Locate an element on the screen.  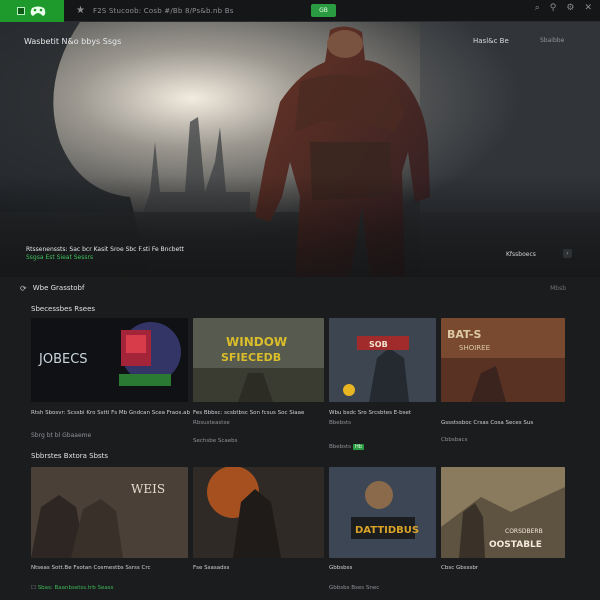
hero-action-button: Kfssboecs is located at coordinates (521, 254).